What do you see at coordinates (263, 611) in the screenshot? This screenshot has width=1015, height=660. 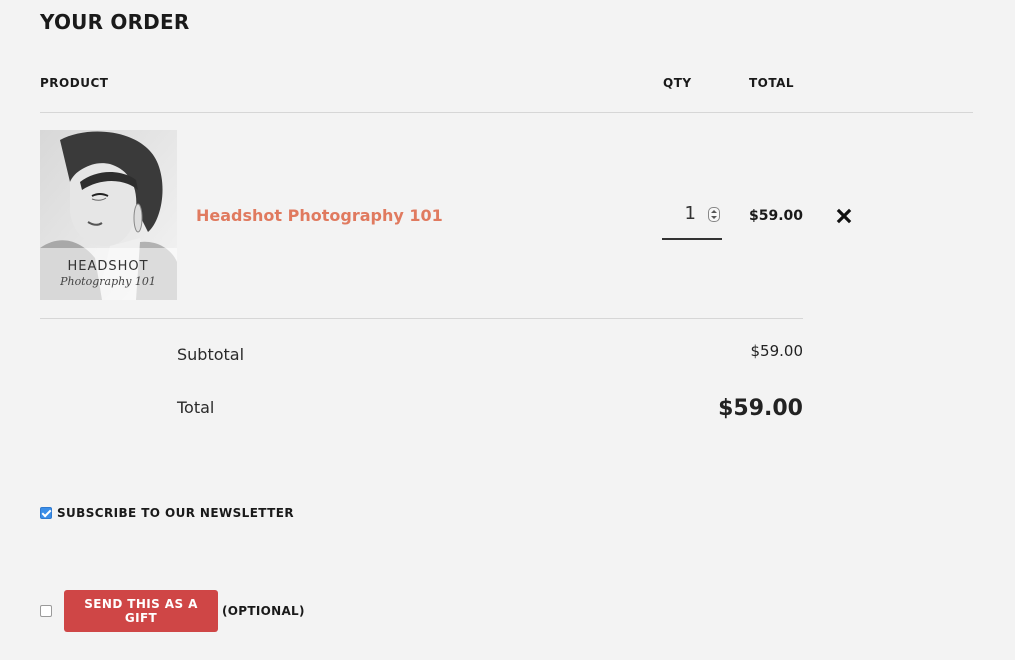 I see `gift-optional-label: (OPTIONAL)` at bounding box center [263, 611].